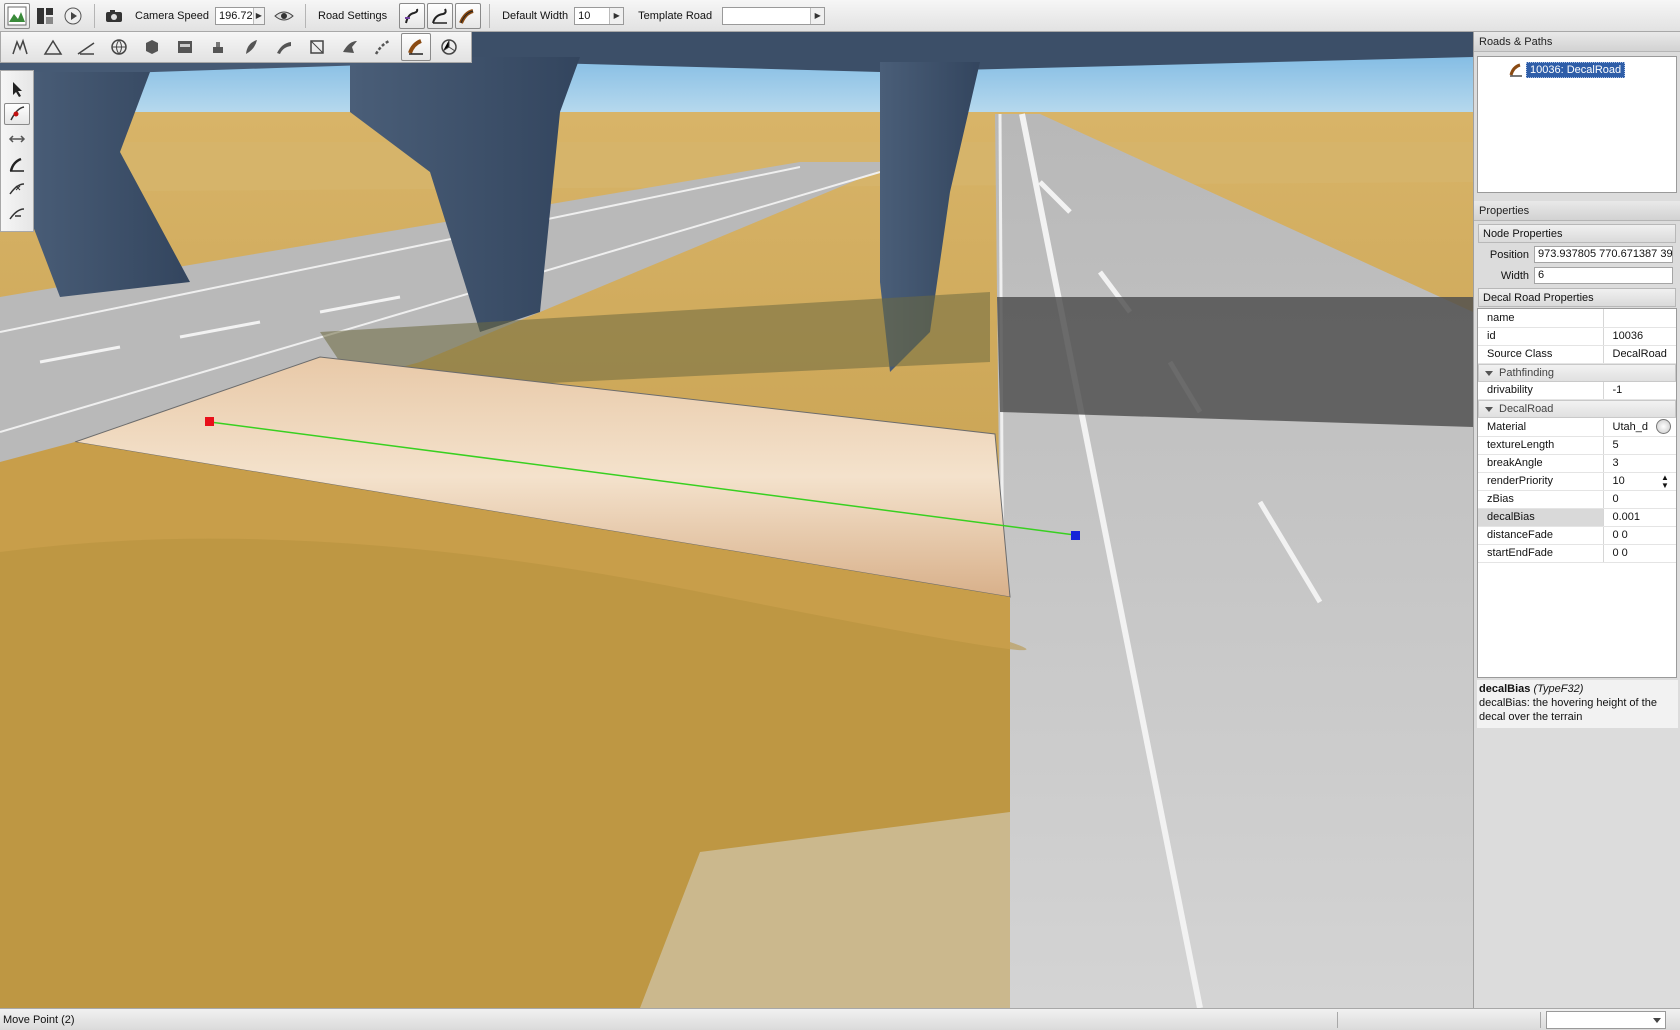  I want to click on template-road-input: ▶, so click(774, 15).